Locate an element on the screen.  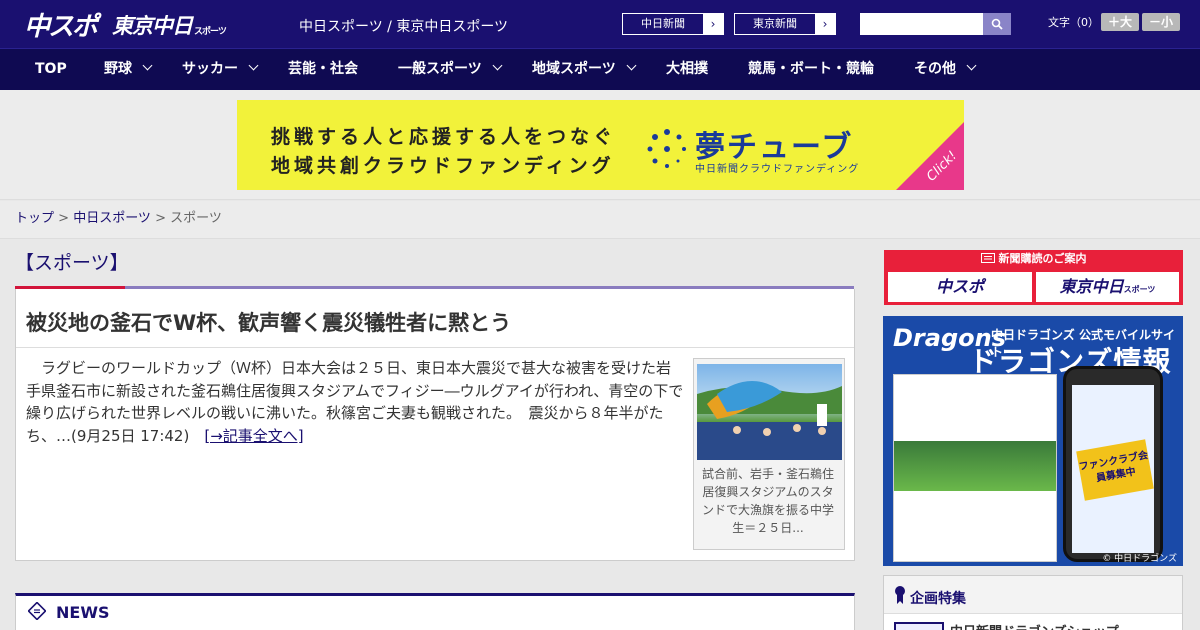
dragons-scoreboard-image is located at coordinates (975, 468).